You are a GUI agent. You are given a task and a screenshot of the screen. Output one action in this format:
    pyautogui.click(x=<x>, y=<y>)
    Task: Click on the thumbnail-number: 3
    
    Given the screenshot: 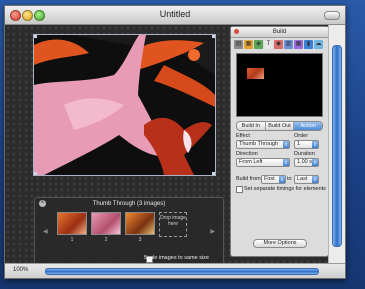 What is the action you would take?
    pyautogui.click(x=140, y=240)
    